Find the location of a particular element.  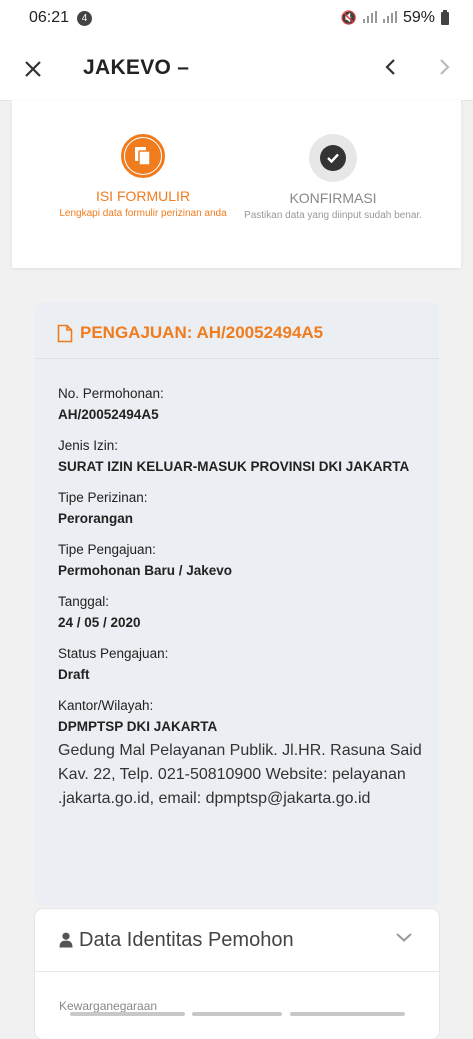

detail-header: PENGAJUAN: AH/20052494A5 is located at coordinates (237, 330).